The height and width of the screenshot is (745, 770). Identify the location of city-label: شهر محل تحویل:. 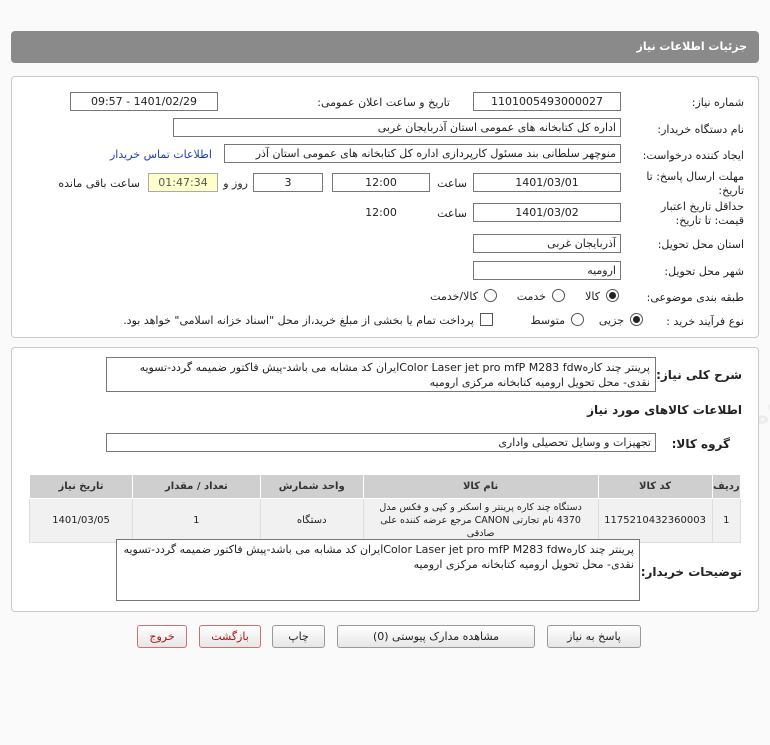
(704, 271).